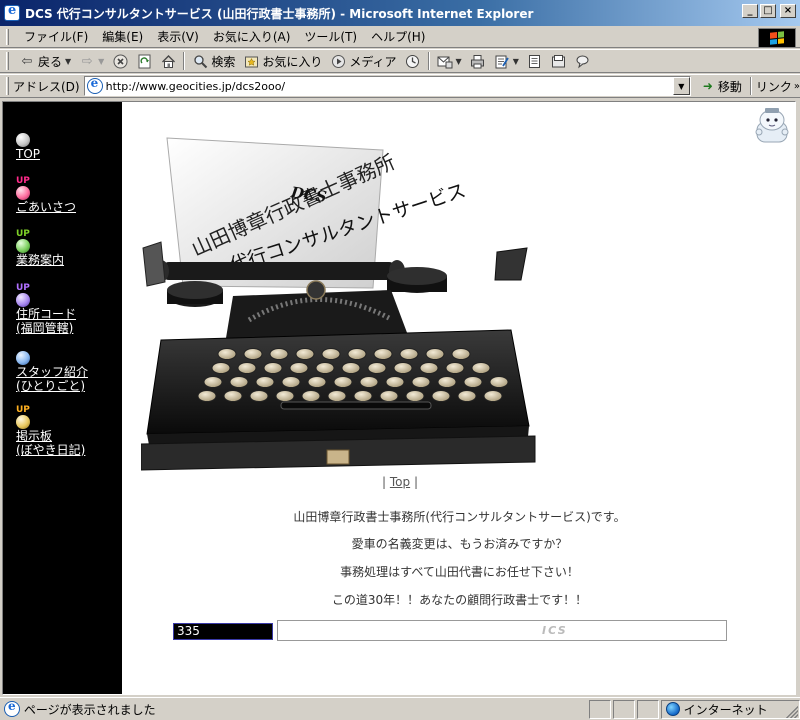  Describe the element at coordinates (768, 11) in the screenshot. I see `maximize-button: □` at that location.